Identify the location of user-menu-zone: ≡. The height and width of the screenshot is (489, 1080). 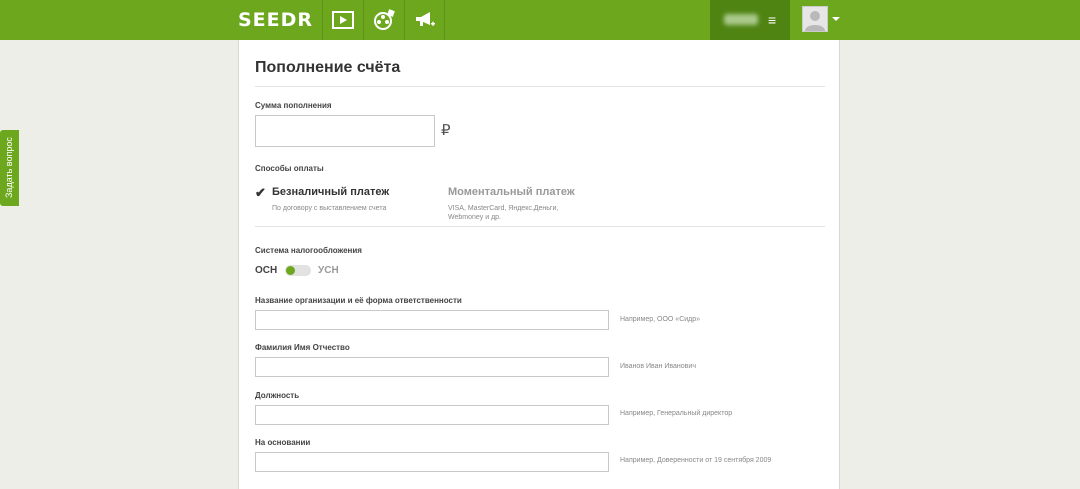
(750, 20).